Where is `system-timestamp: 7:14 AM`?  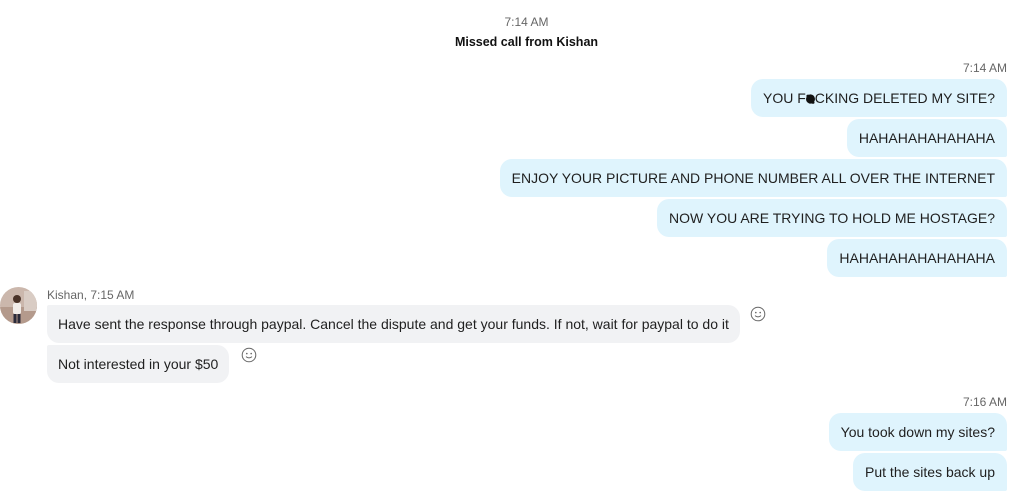 system-timestamp: 7:14 AM is located at coordinates (526, 22).